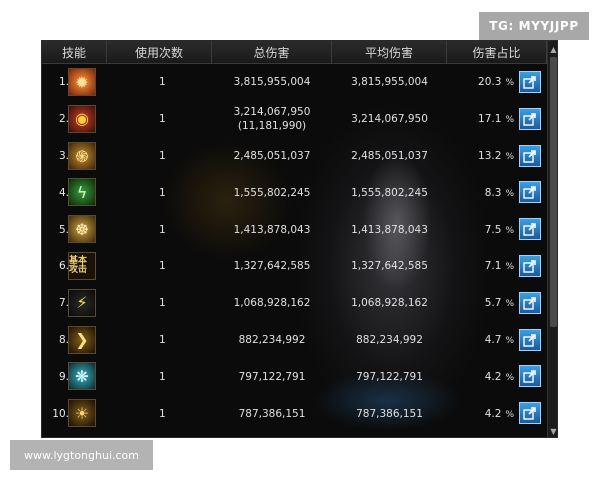 Image resolution: width=600 pixels, height=480 pixels. I want to click on row-average-damage: 3,214,067,950, so click(389, 119).